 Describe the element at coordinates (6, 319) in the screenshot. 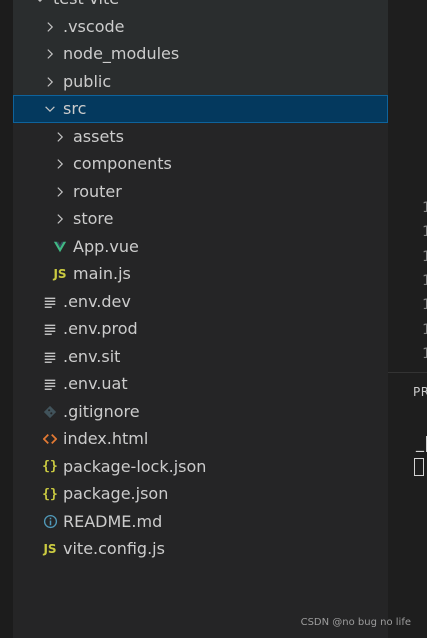

I see `explorer-edge` at that location.